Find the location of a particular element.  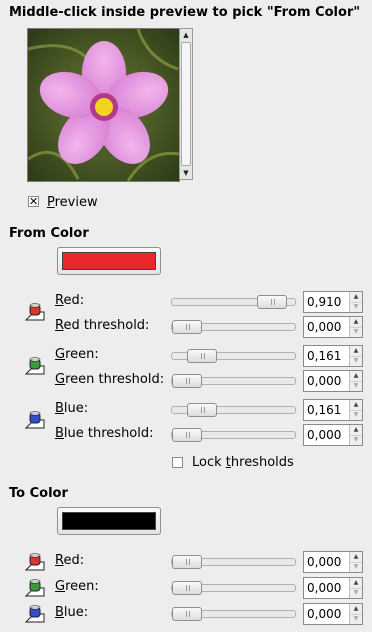

to-color-swatch is located at coordinates (109, 521).